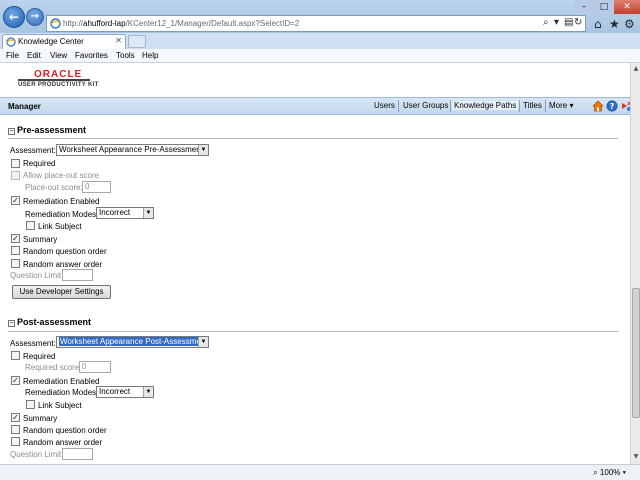 Image resolution: width=640 pixels, height=480 pixels. What do you see at coordinates (636, 69) in the screenshot?
I see `scroll-up-icon: ▲` at bounding box center [636, 69].